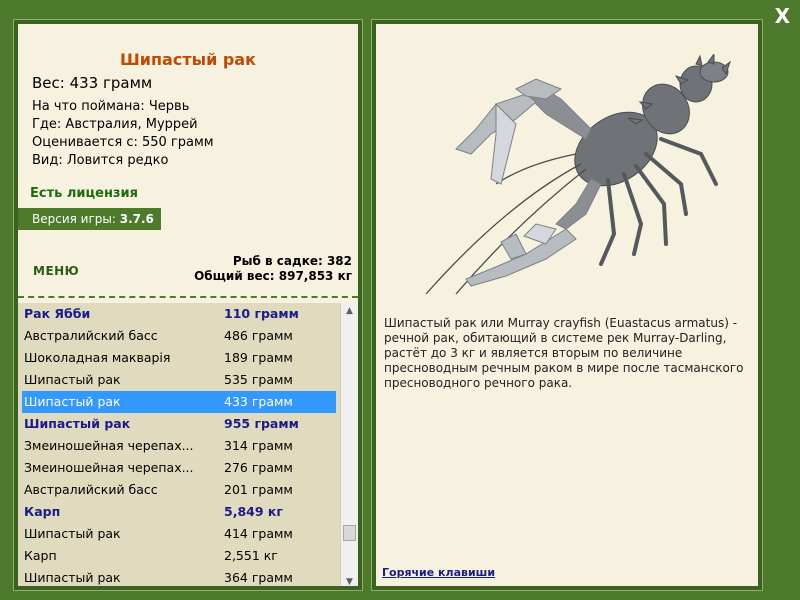 The width and height of the screenshot is (800, 600). Describe the element at coordinates (136, 219) in the screenshot. I see `version-value: 3.7.6` at that location.